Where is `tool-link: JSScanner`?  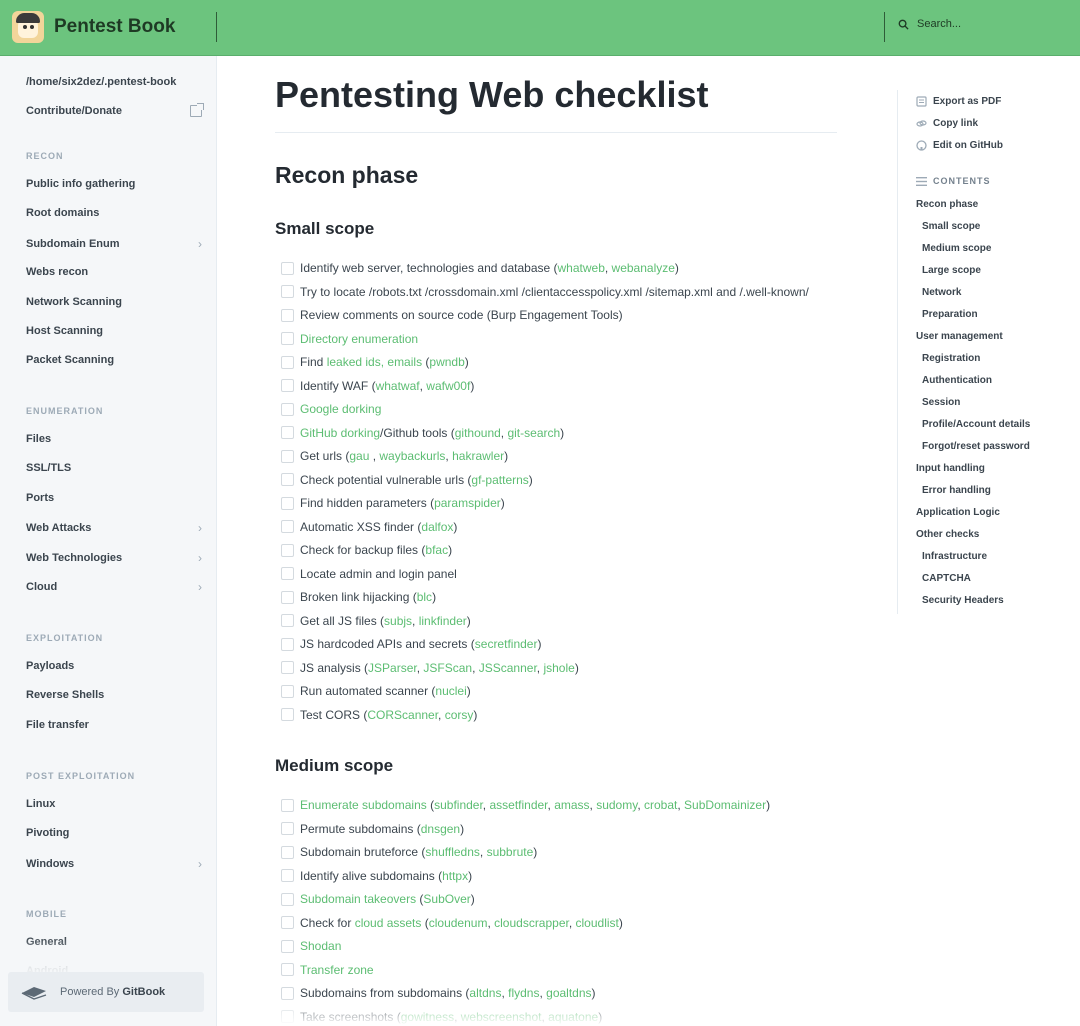
tool-link: JSScanner is located at coordinates (508, 668).